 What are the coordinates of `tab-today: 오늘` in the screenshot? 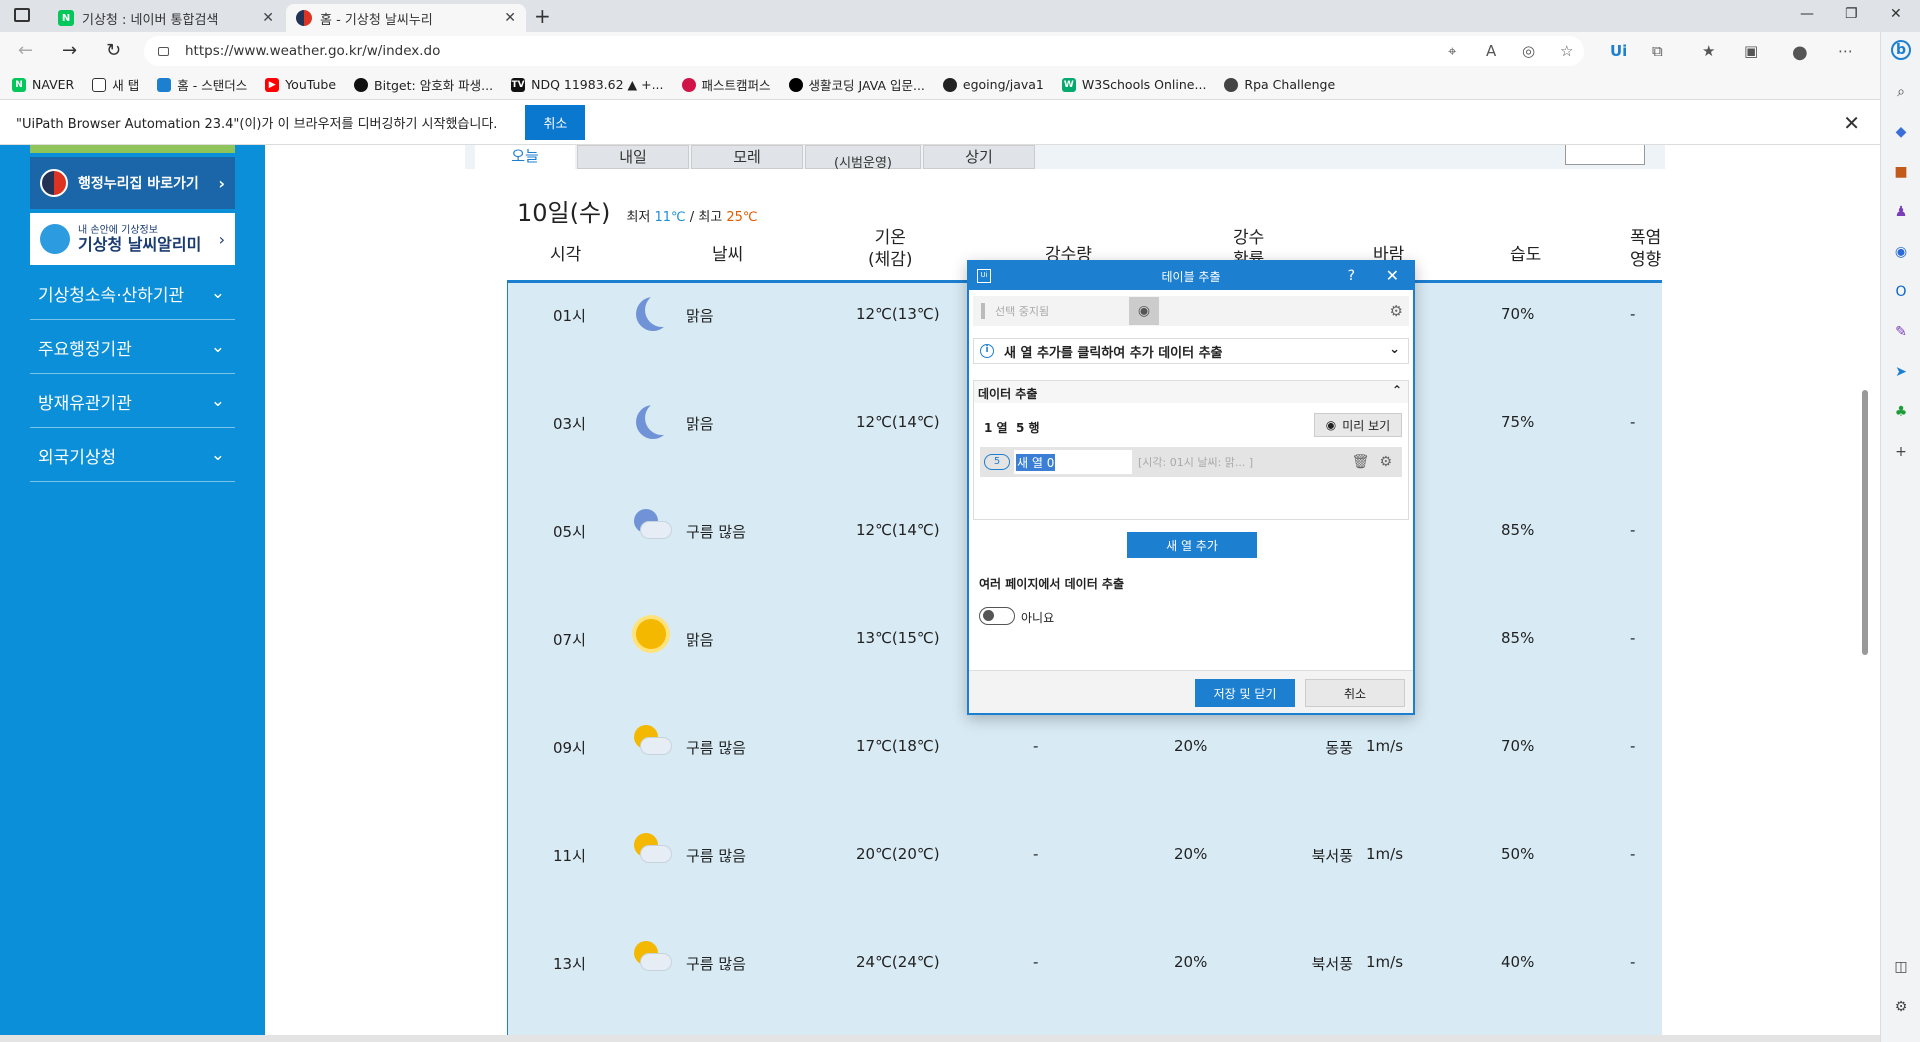 It's located at (525, 157).